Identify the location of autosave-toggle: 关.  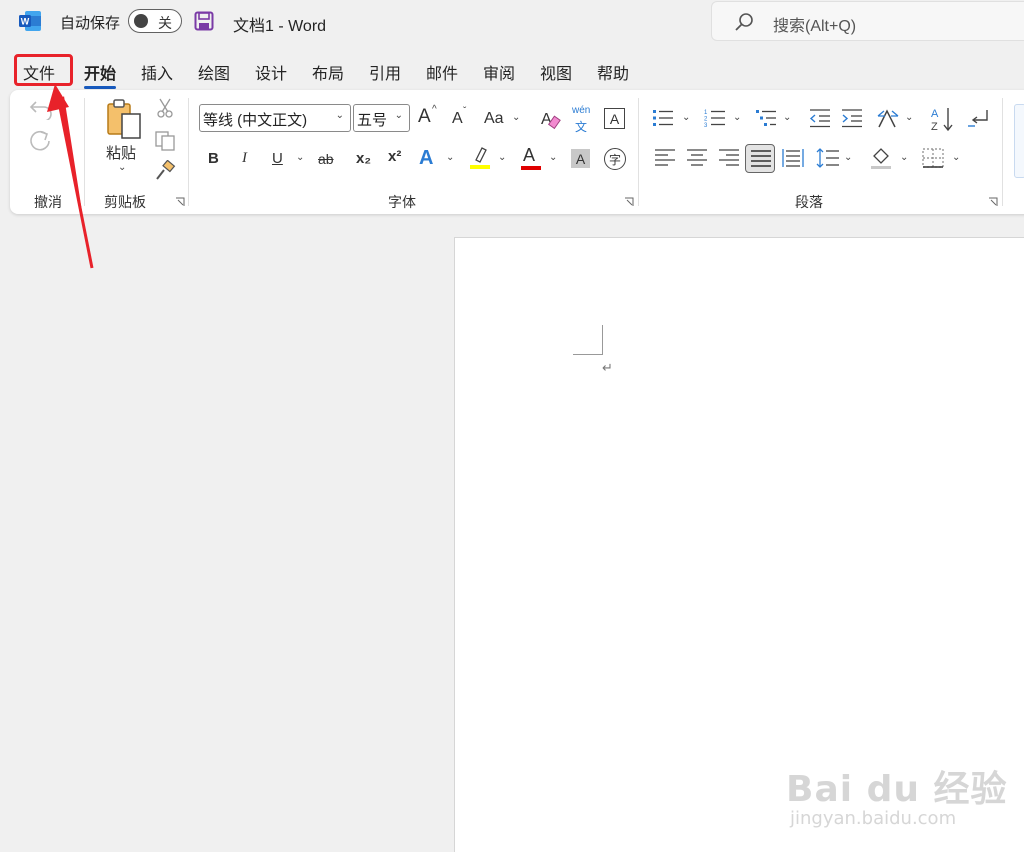
(155, 21).